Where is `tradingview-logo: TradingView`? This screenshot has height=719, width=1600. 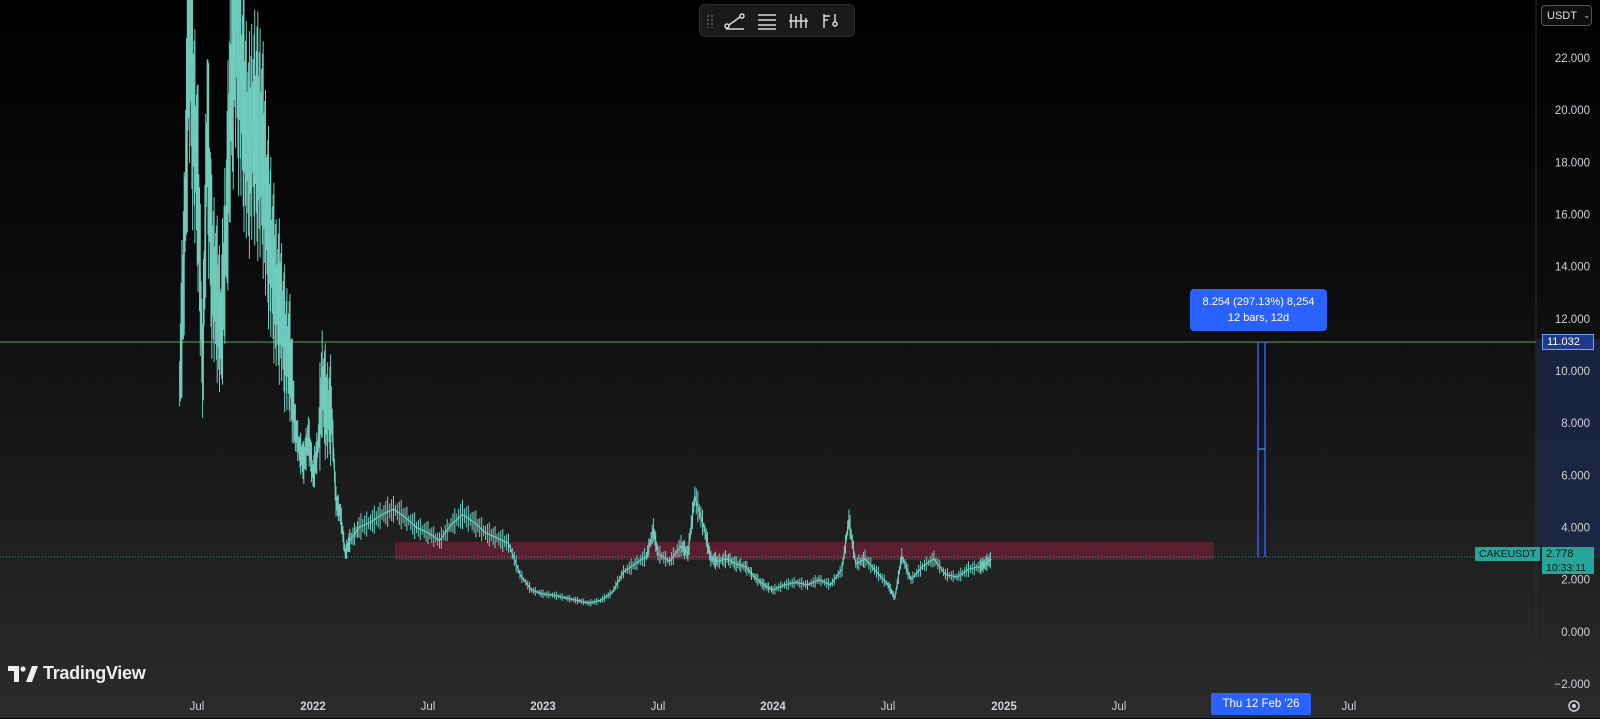 tradingview-logo: TradingView is located at coordinates (77, 673).